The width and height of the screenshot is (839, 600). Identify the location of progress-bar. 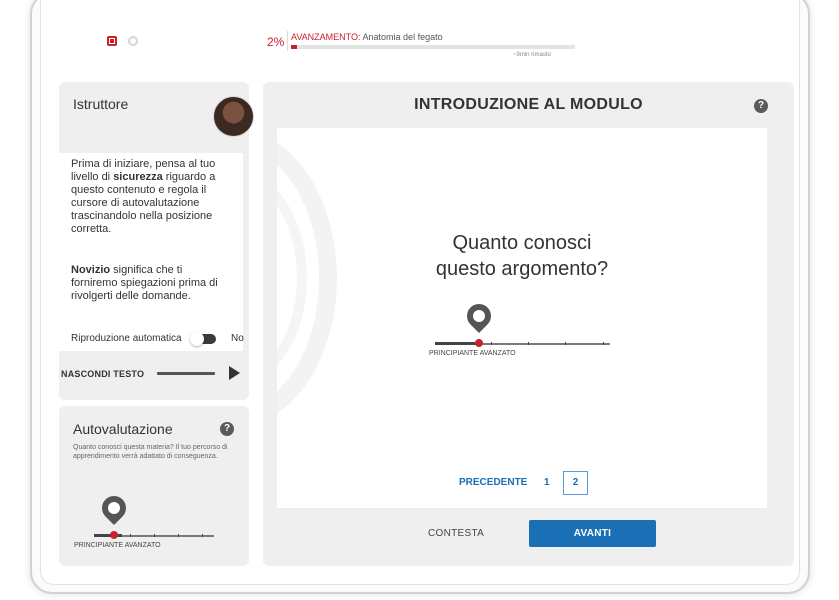
(433, 47).